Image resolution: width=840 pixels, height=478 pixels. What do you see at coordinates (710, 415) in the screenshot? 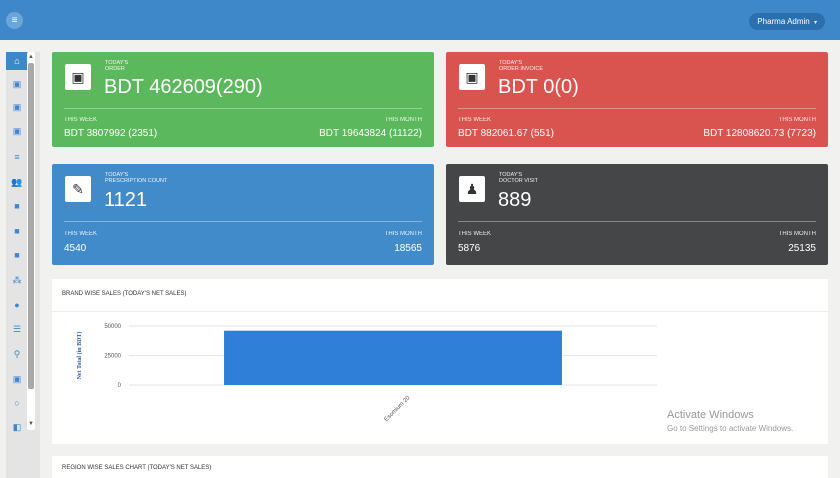
I see `watermark-title: Activate Windows` at bounding box center [710, 415].